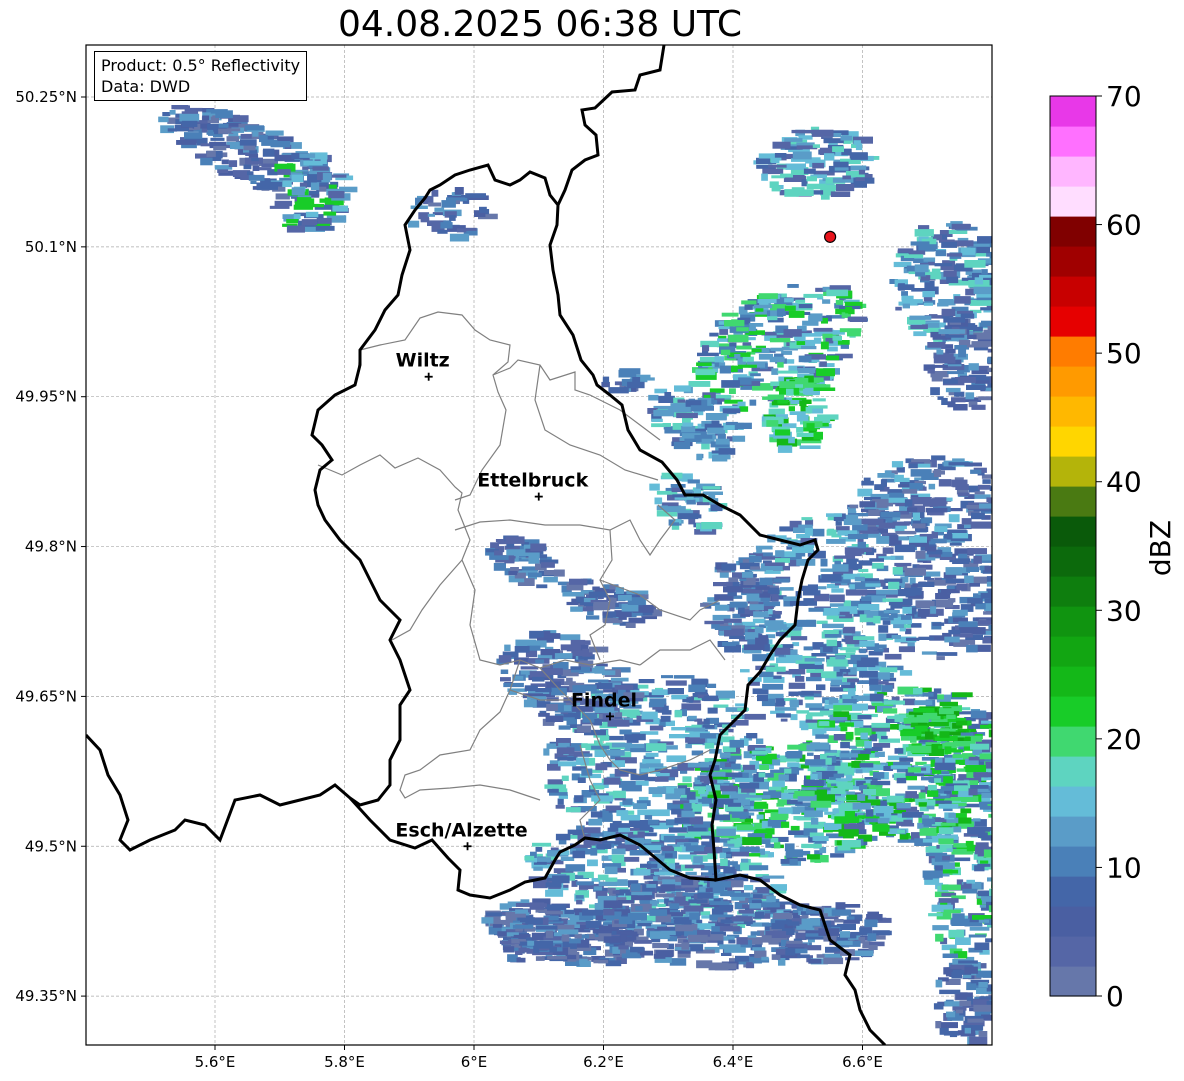  Describe the element at coordinates (215, 1062) in the screenshot. I see `lon-tick-label: 5.6°E` at that location.